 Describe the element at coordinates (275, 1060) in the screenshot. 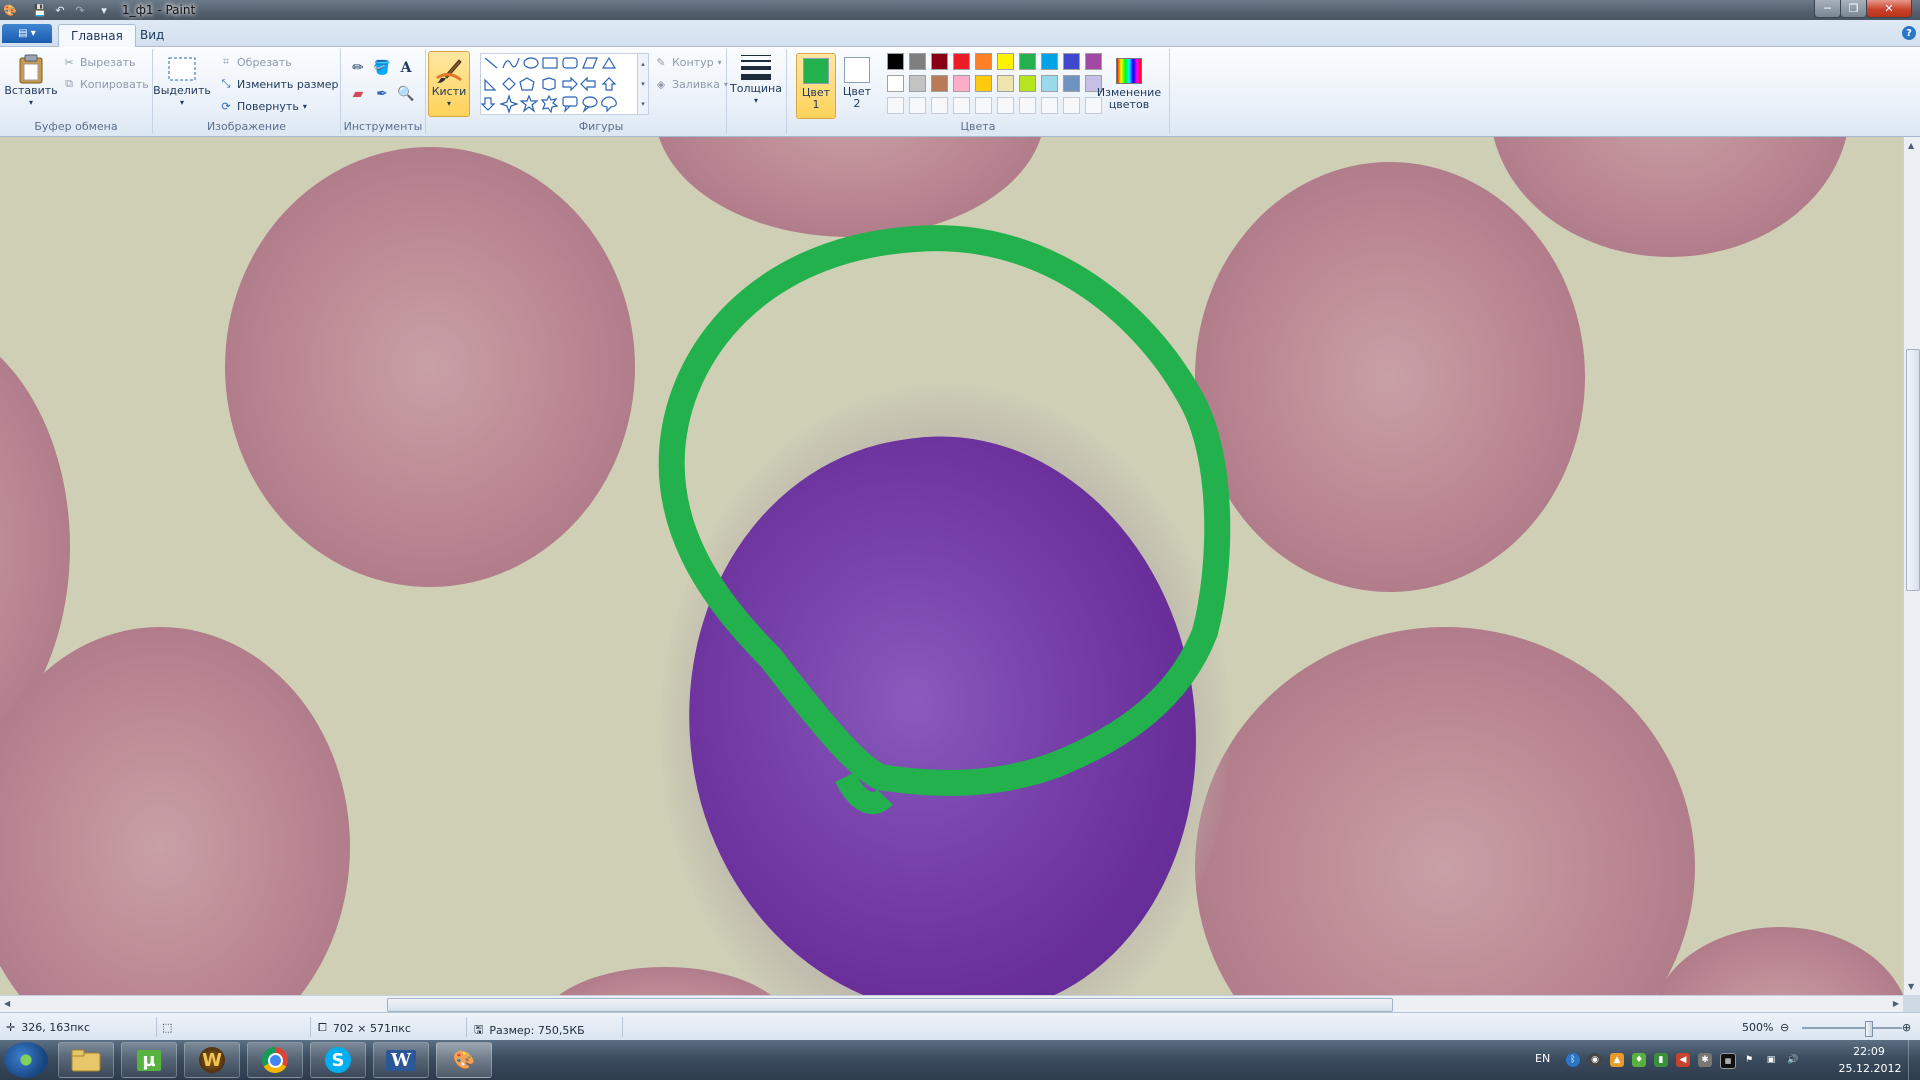

I see `chrome-taskbar-icon` at that location.